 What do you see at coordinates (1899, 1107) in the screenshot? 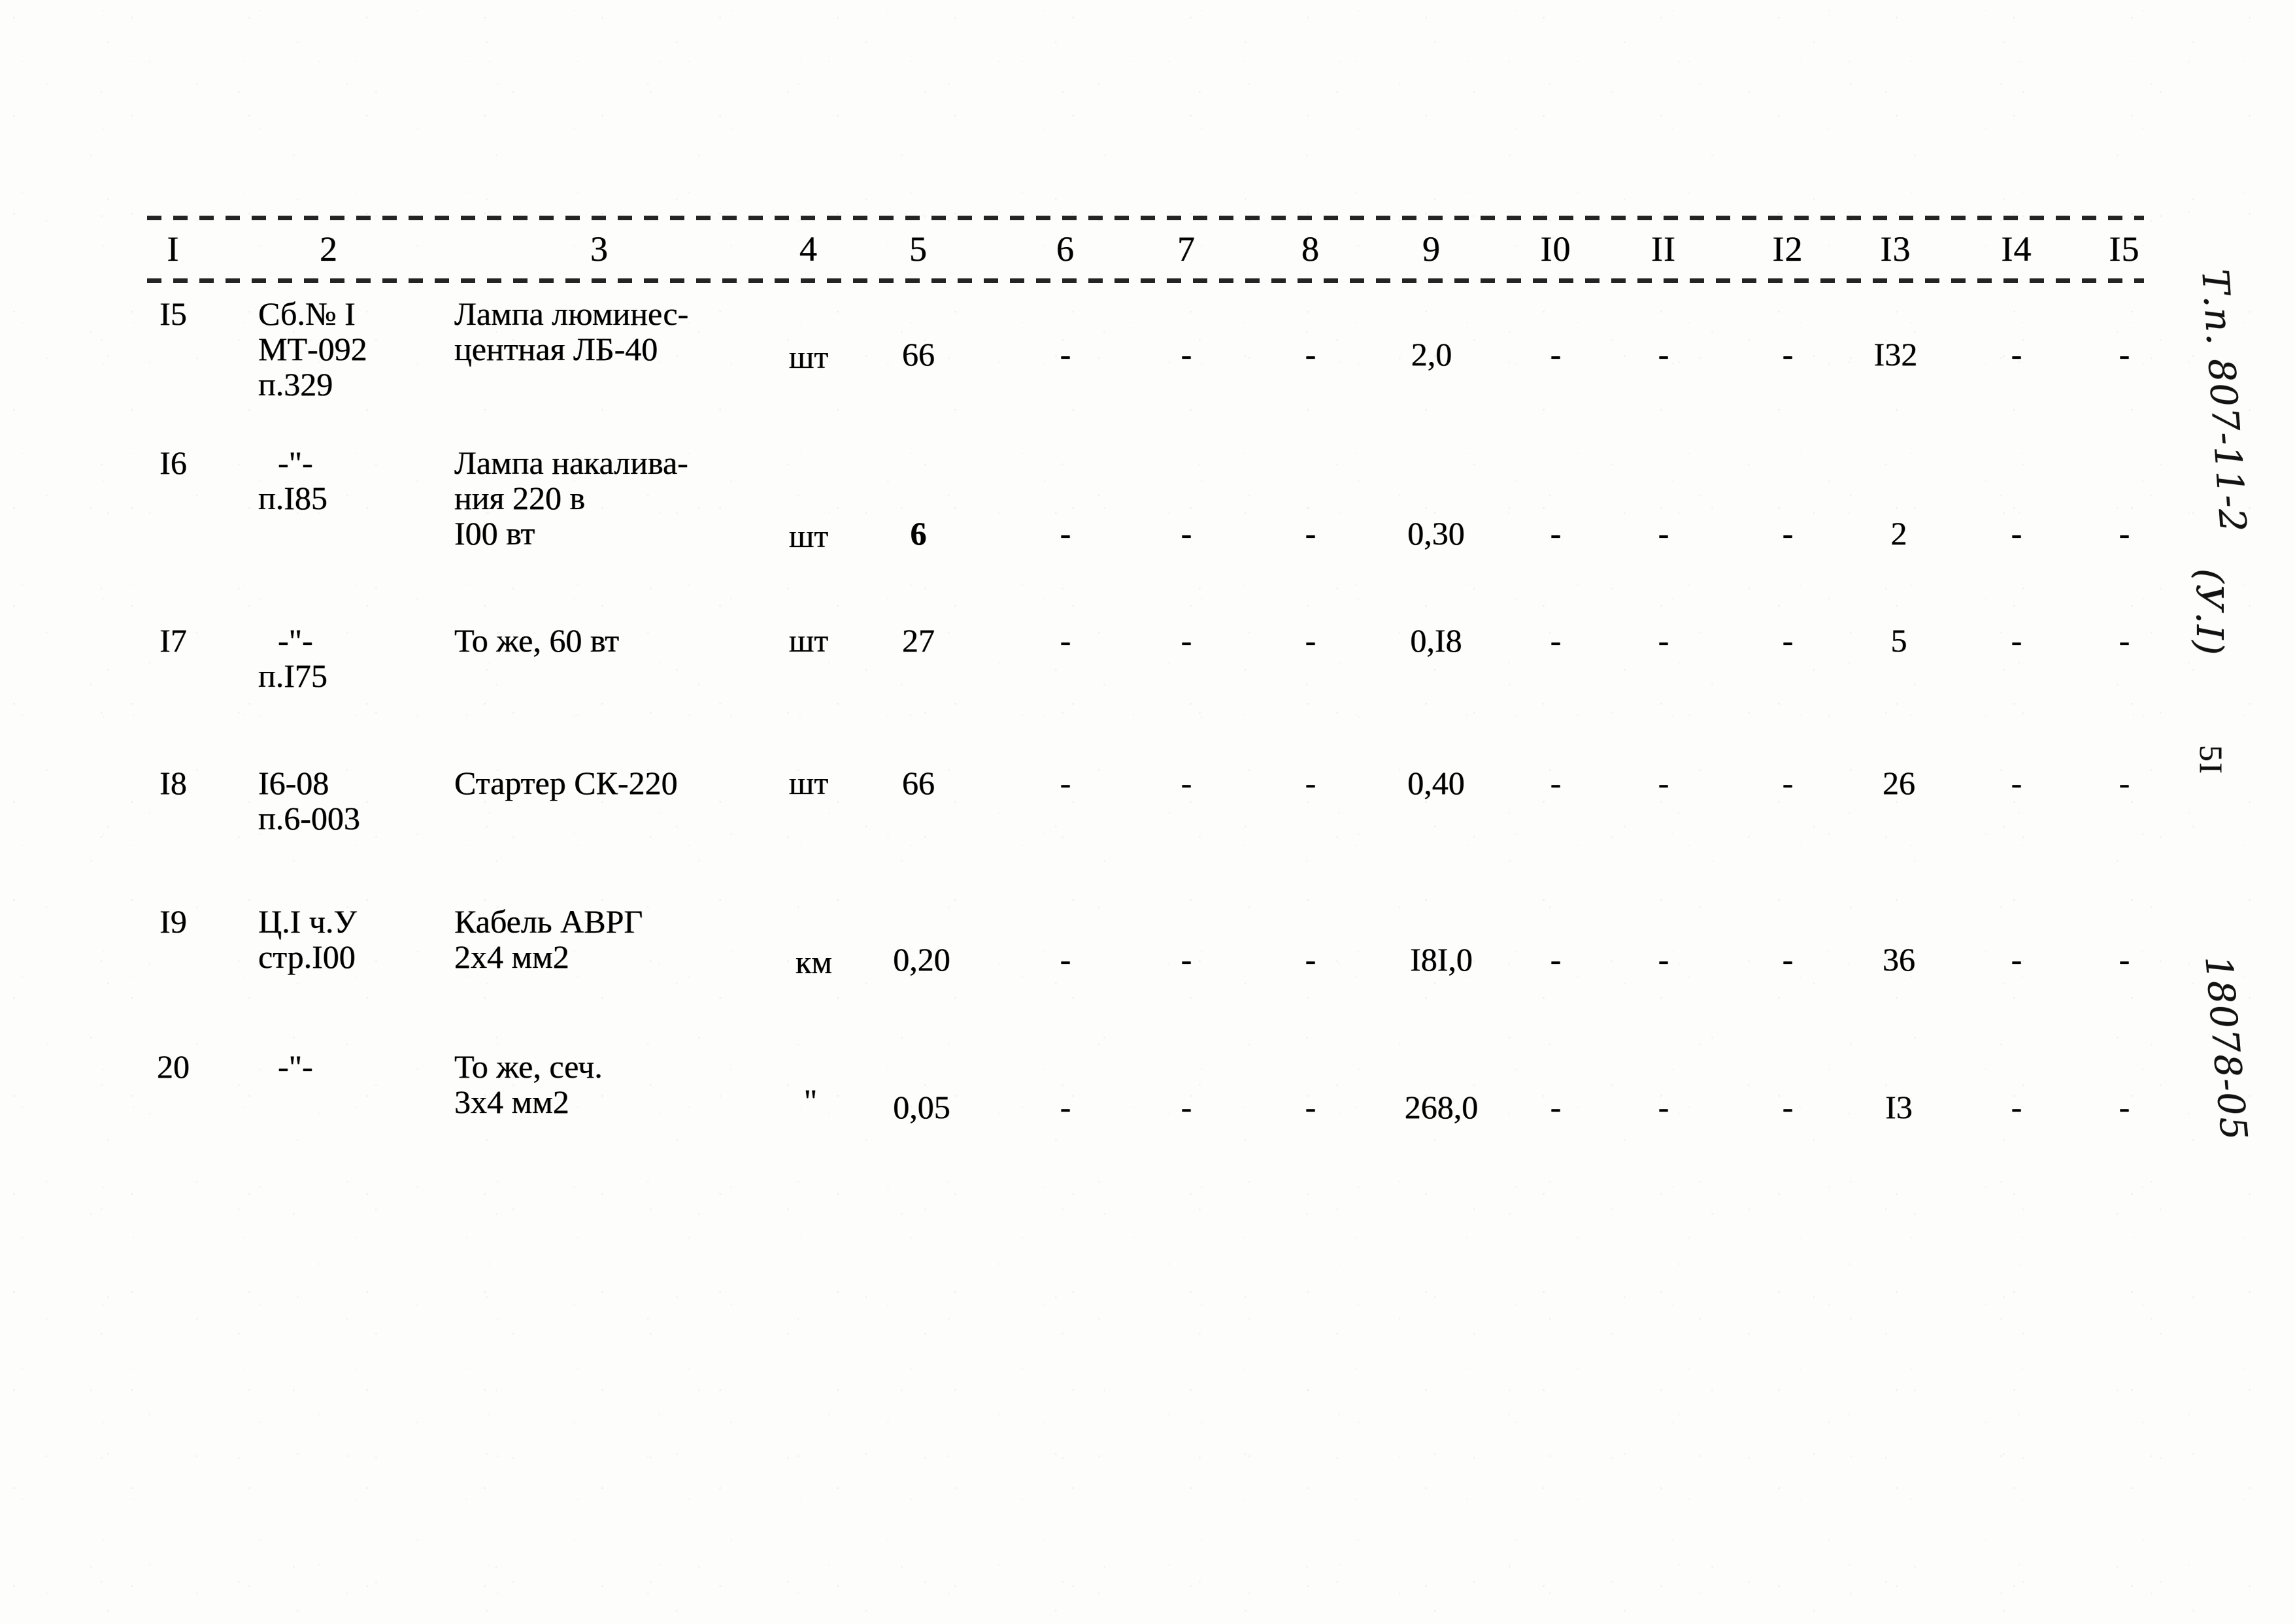
I see `row-col-13: I3` at bounding box center [1899, 1107].